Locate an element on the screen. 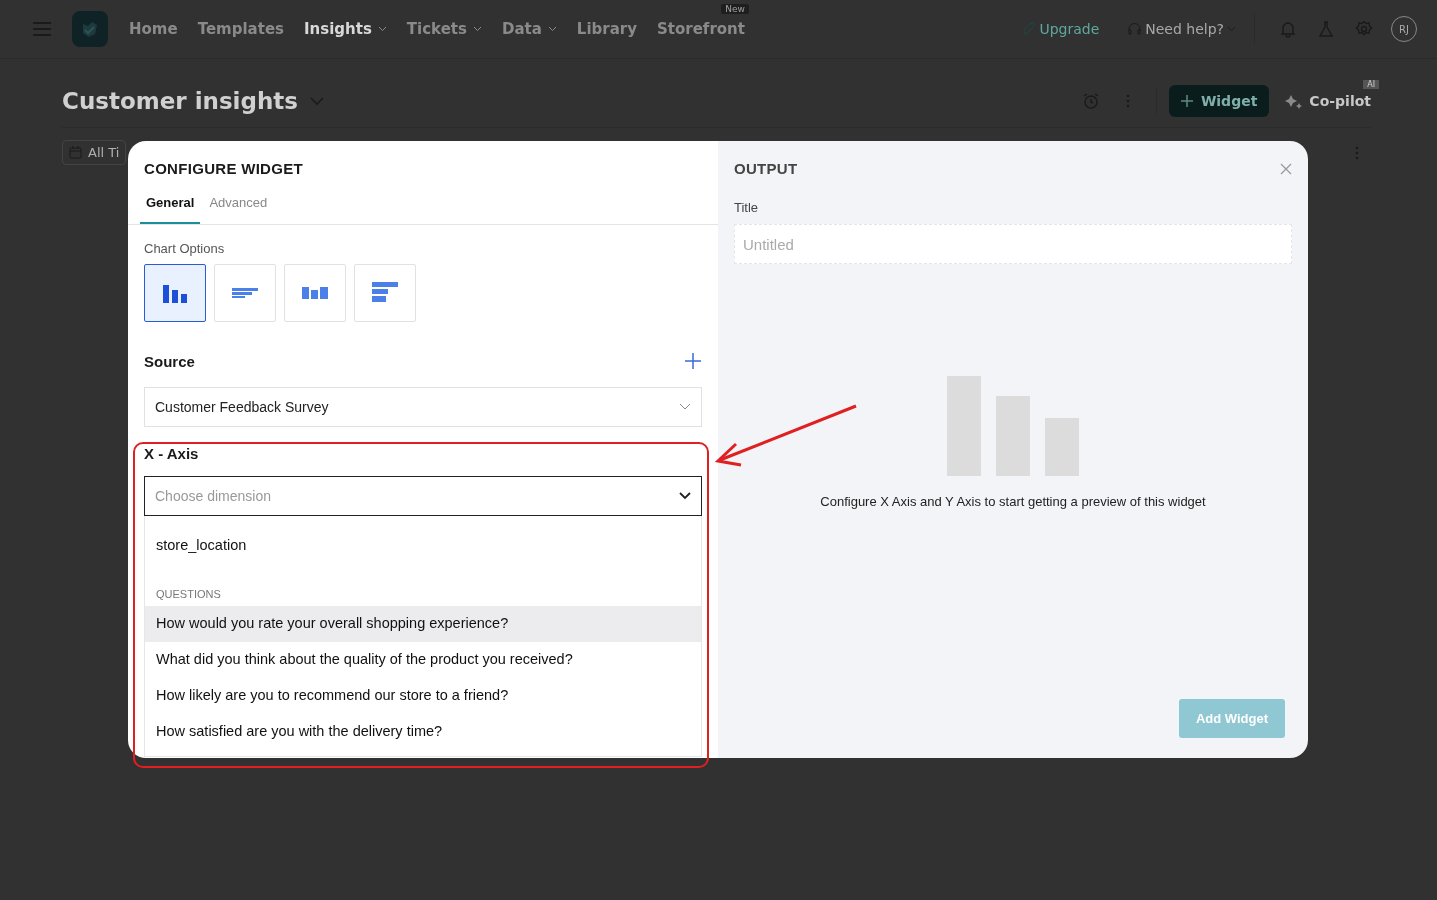 Image resolution: width=1437 pixels, height=900 pixels. dropdown-option: How would you rate your overall shopping experience? is located at coordinates (423, 624).